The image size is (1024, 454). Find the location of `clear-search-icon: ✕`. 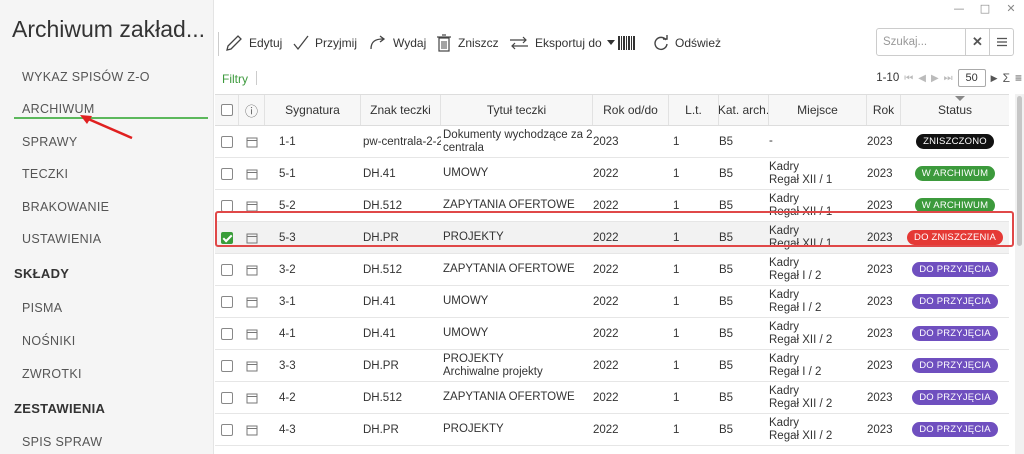

clear-search-icon: ✕ is located at coordinates (977, 42).